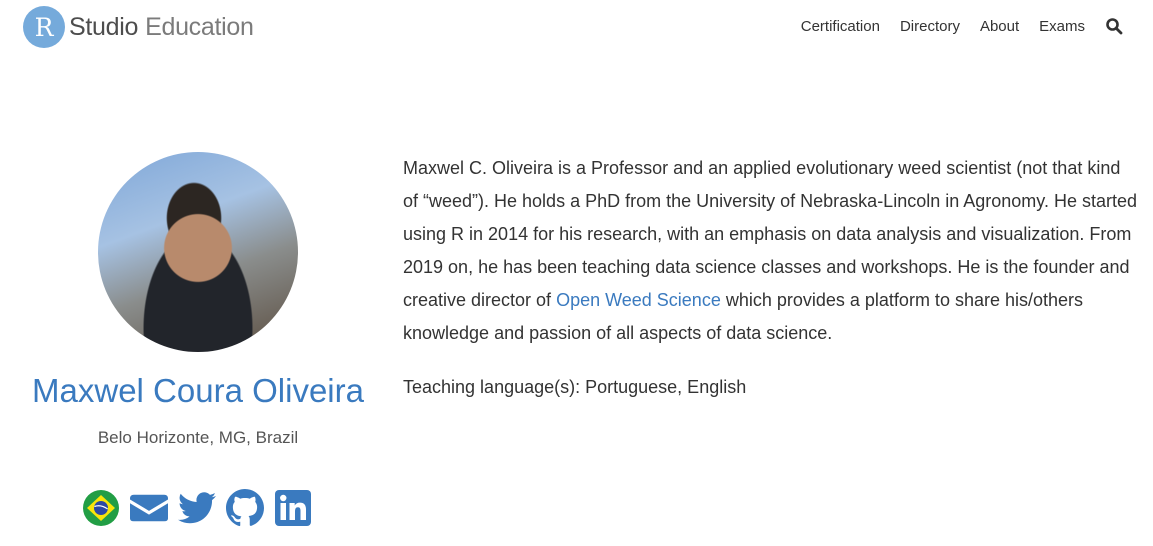 The image size is (1153, 546). Describe the element at coordinates (840, 26) in the screenshot. I see `nav-certification: Certification` at that location.